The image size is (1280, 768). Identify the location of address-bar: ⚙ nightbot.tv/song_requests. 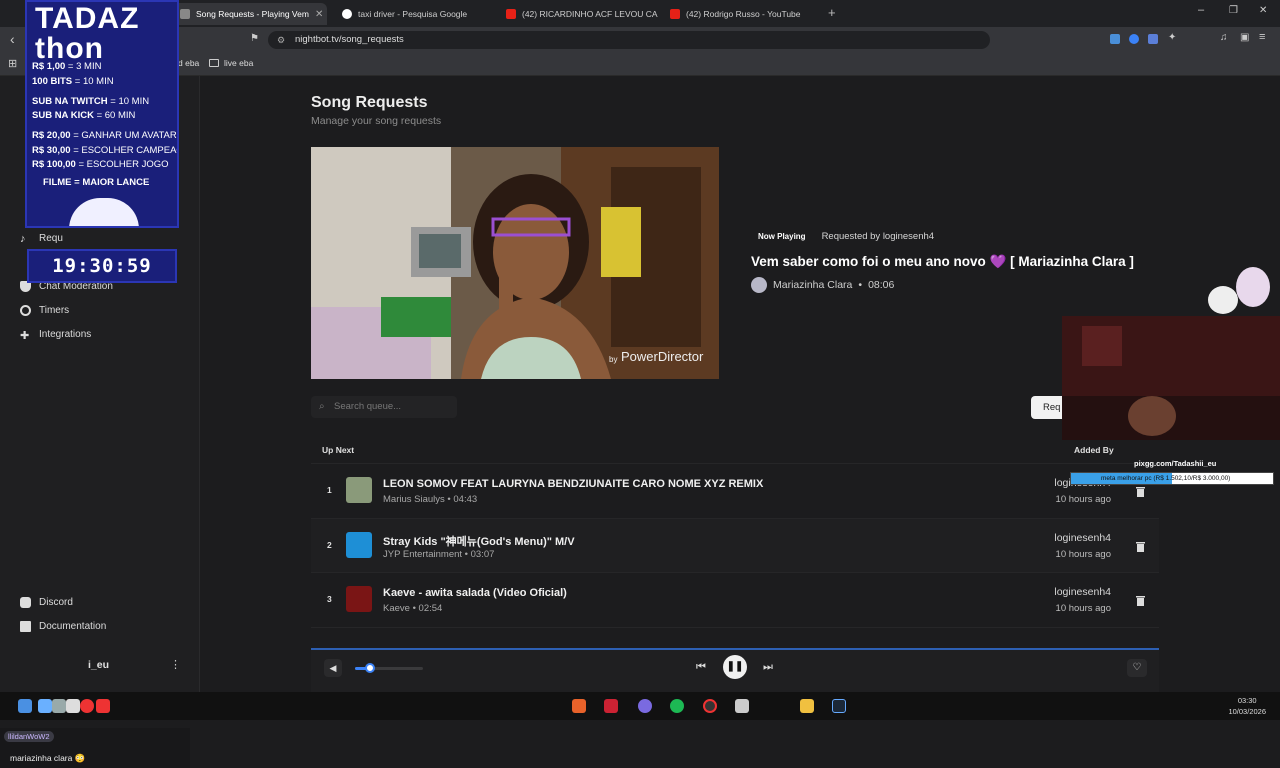
(629, 40).